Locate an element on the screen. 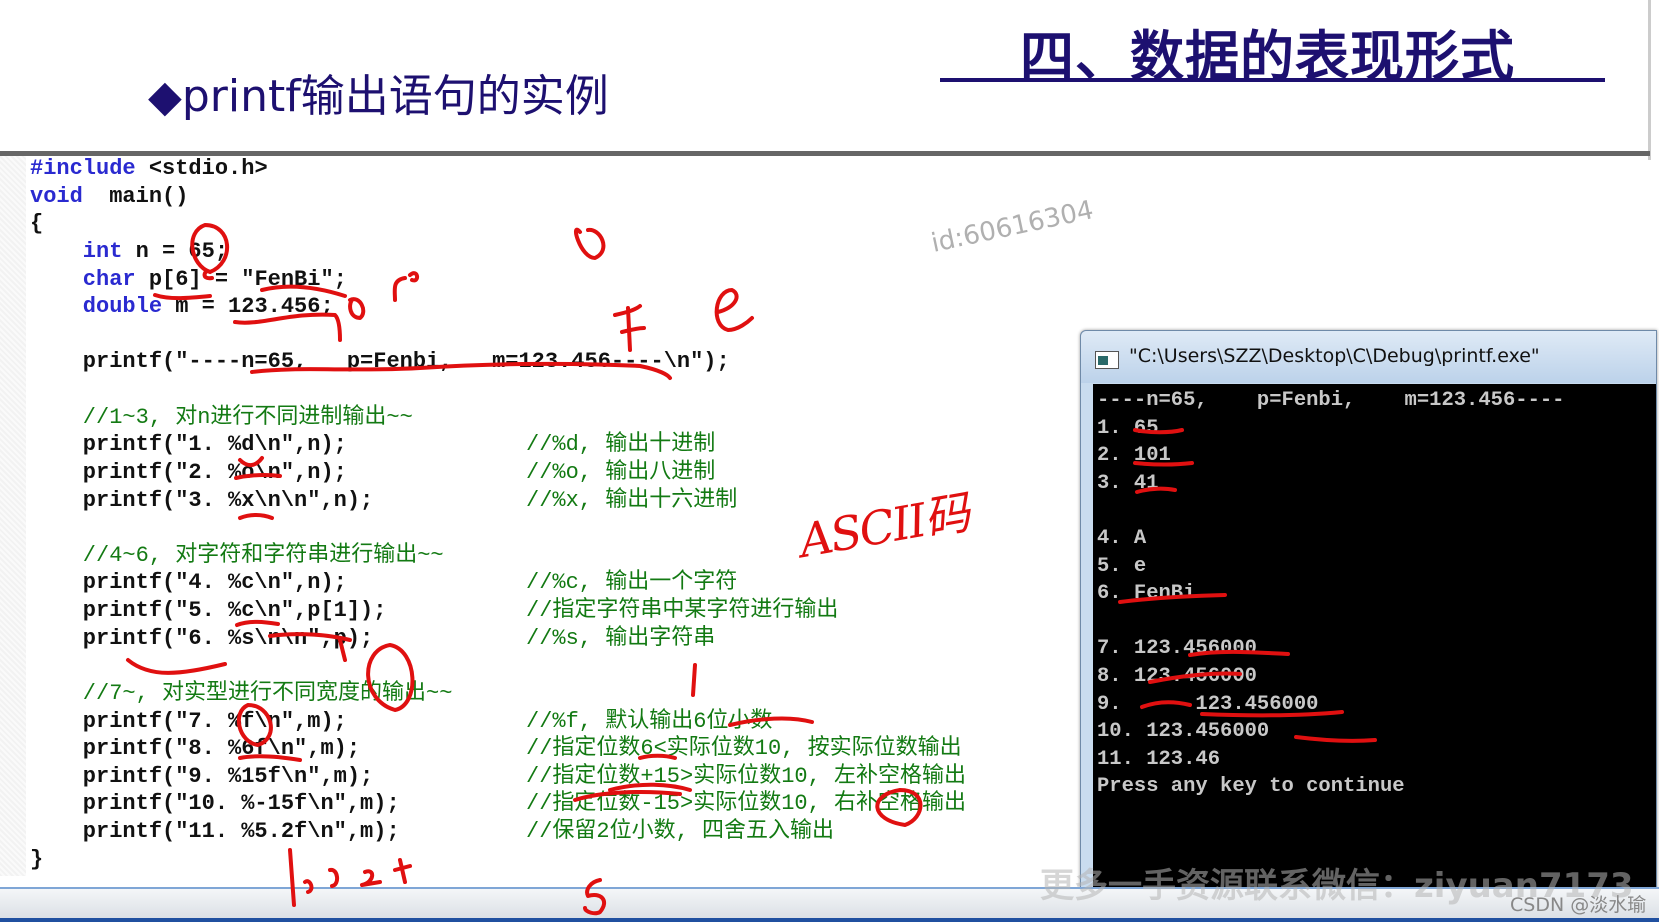  console-line: 10. 123.456000 is located at coordinates (1183, 732).